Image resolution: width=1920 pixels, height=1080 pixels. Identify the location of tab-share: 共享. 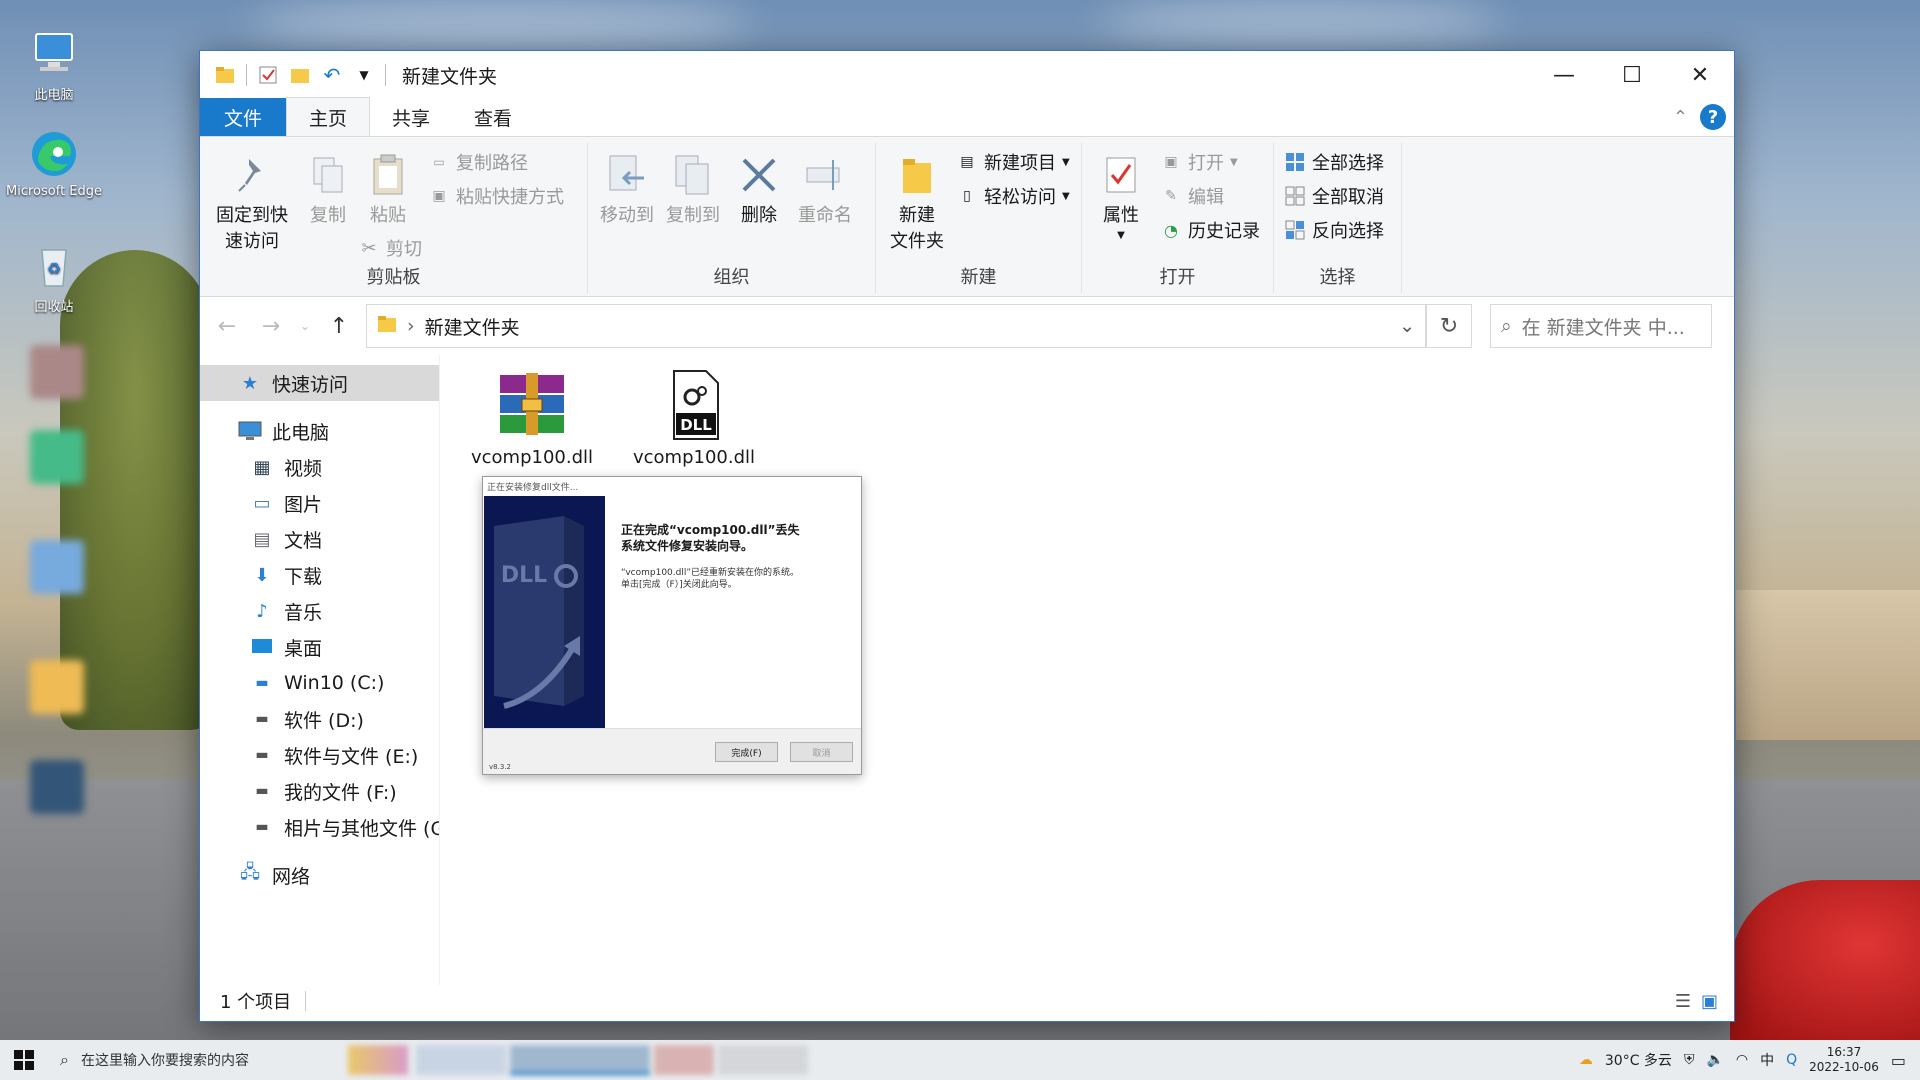
(411, 117).